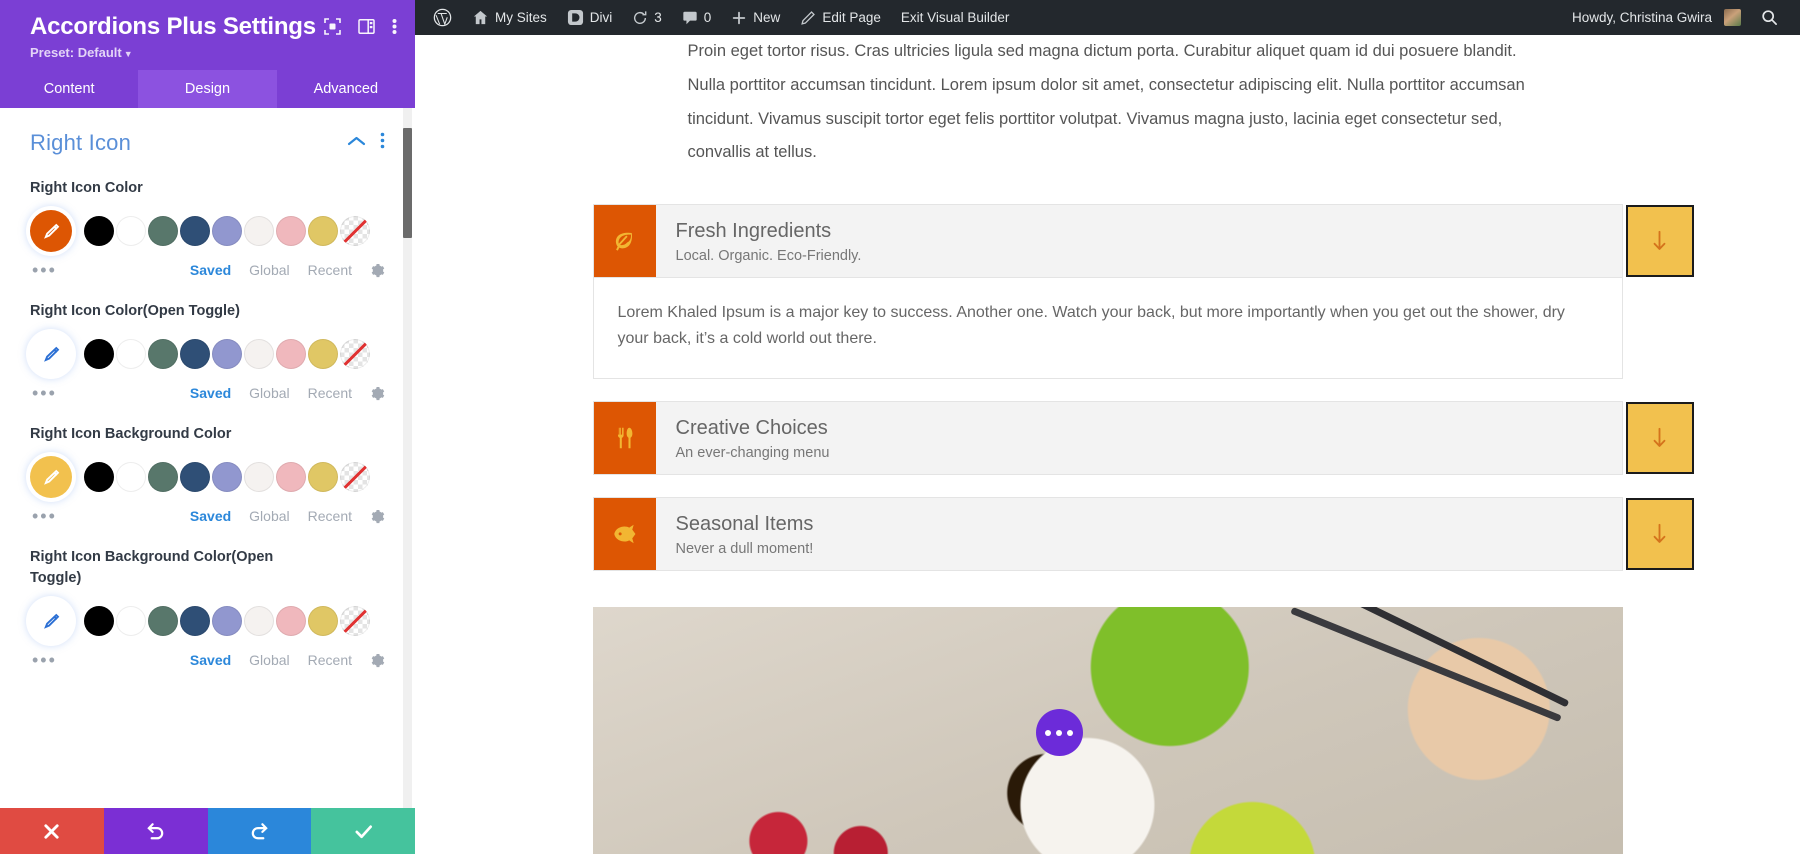  I want to click on edit-page-menu: Edit Page, so click(840, 17).